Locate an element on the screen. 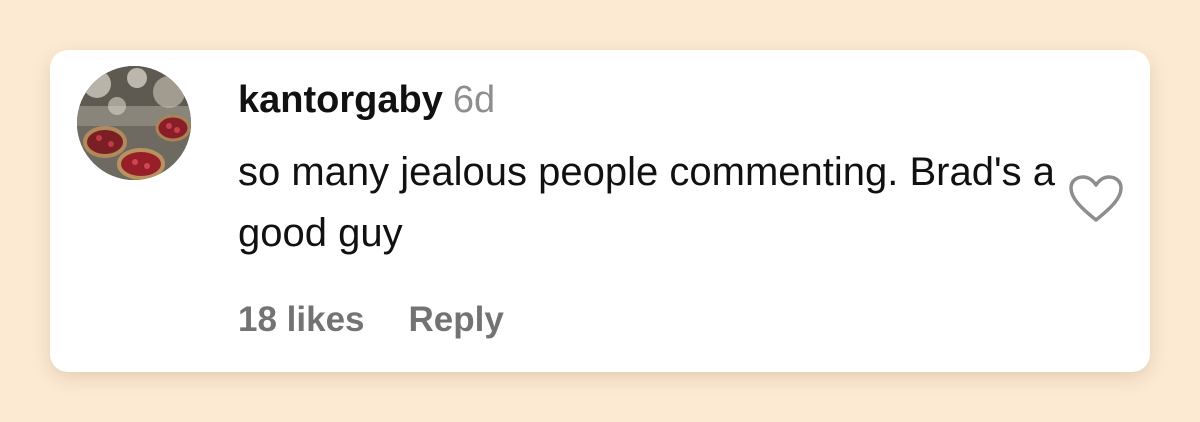  heart-icon is located at coordinates (1096, 198).